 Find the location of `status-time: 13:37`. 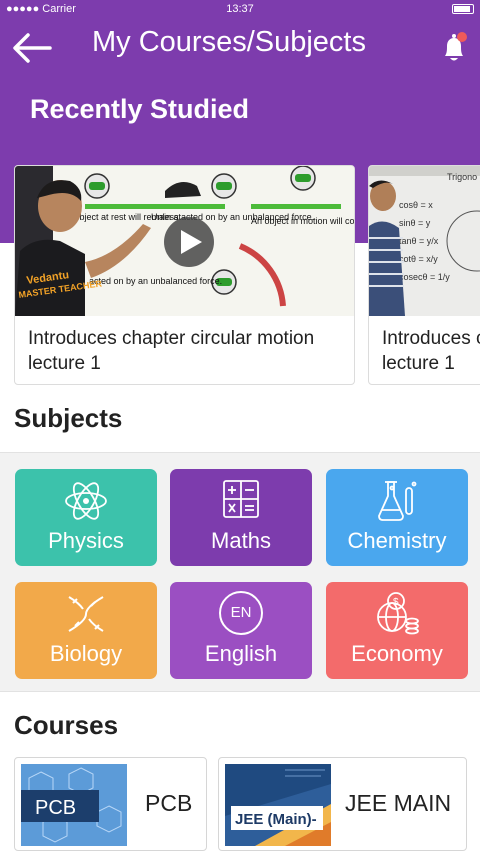

status-time: 13:37 is located at coordinates (240, 9).